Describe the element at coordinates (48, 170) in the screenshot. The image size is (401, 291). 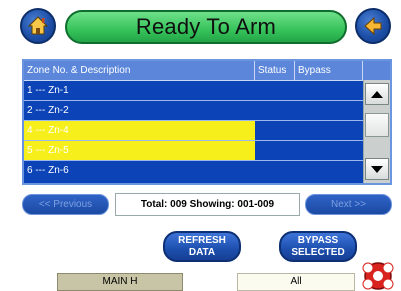
I see `zone-label: 6 --- Zn-6` at that location.